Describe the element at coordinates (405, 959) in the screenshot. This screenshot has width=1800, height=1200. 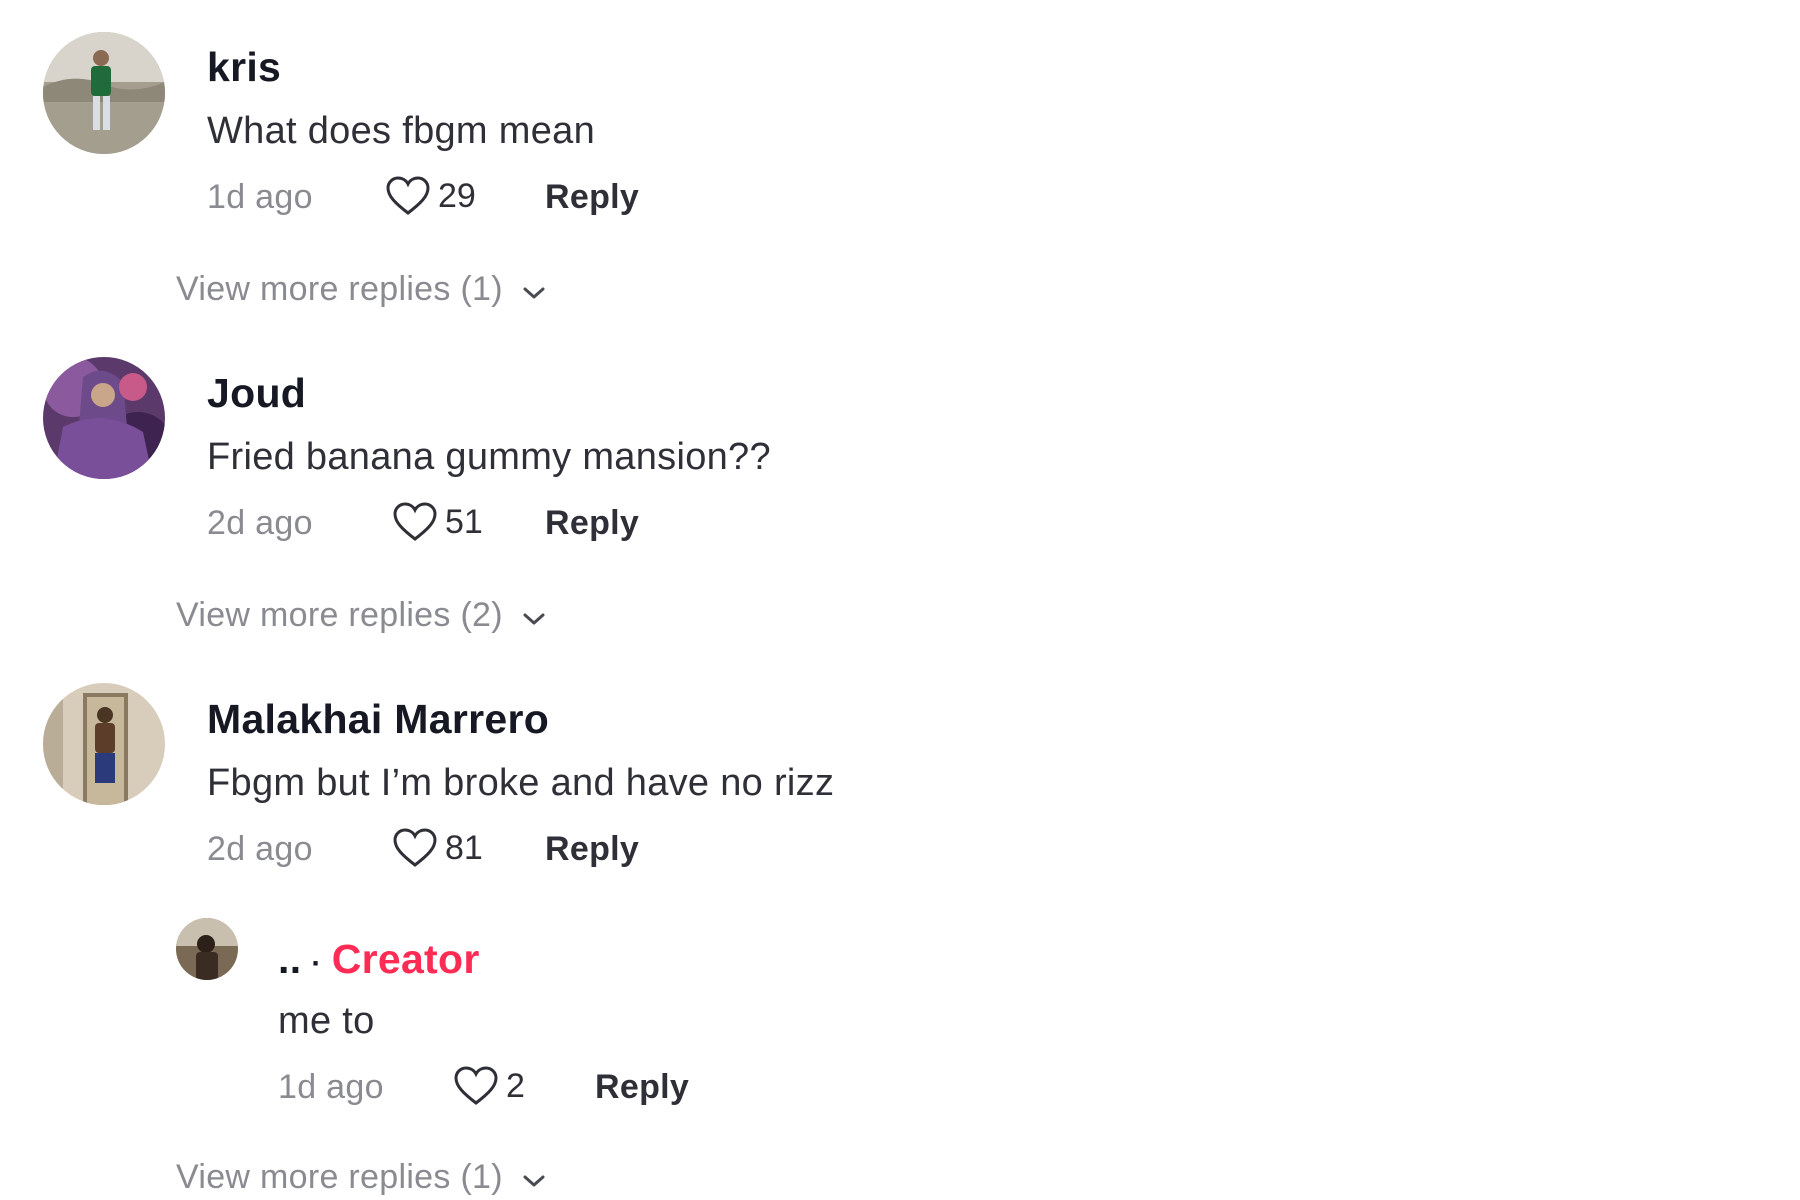
I see `creator-badge: Creator` at that location.